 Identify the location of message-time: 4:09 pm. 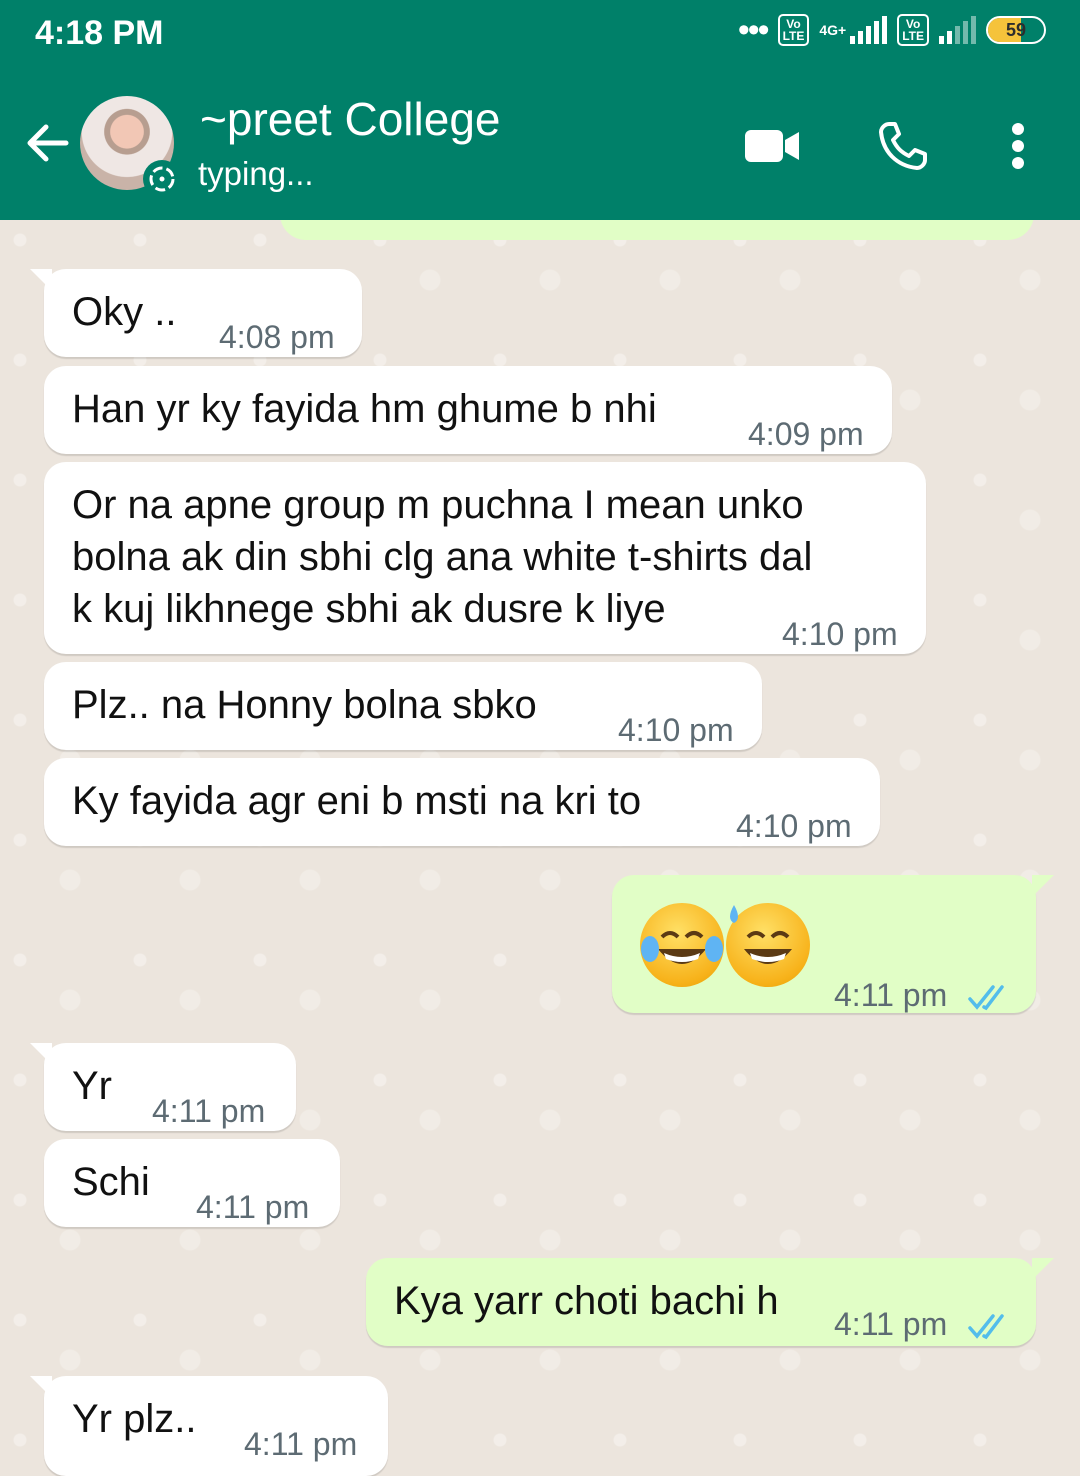
(806, 434).